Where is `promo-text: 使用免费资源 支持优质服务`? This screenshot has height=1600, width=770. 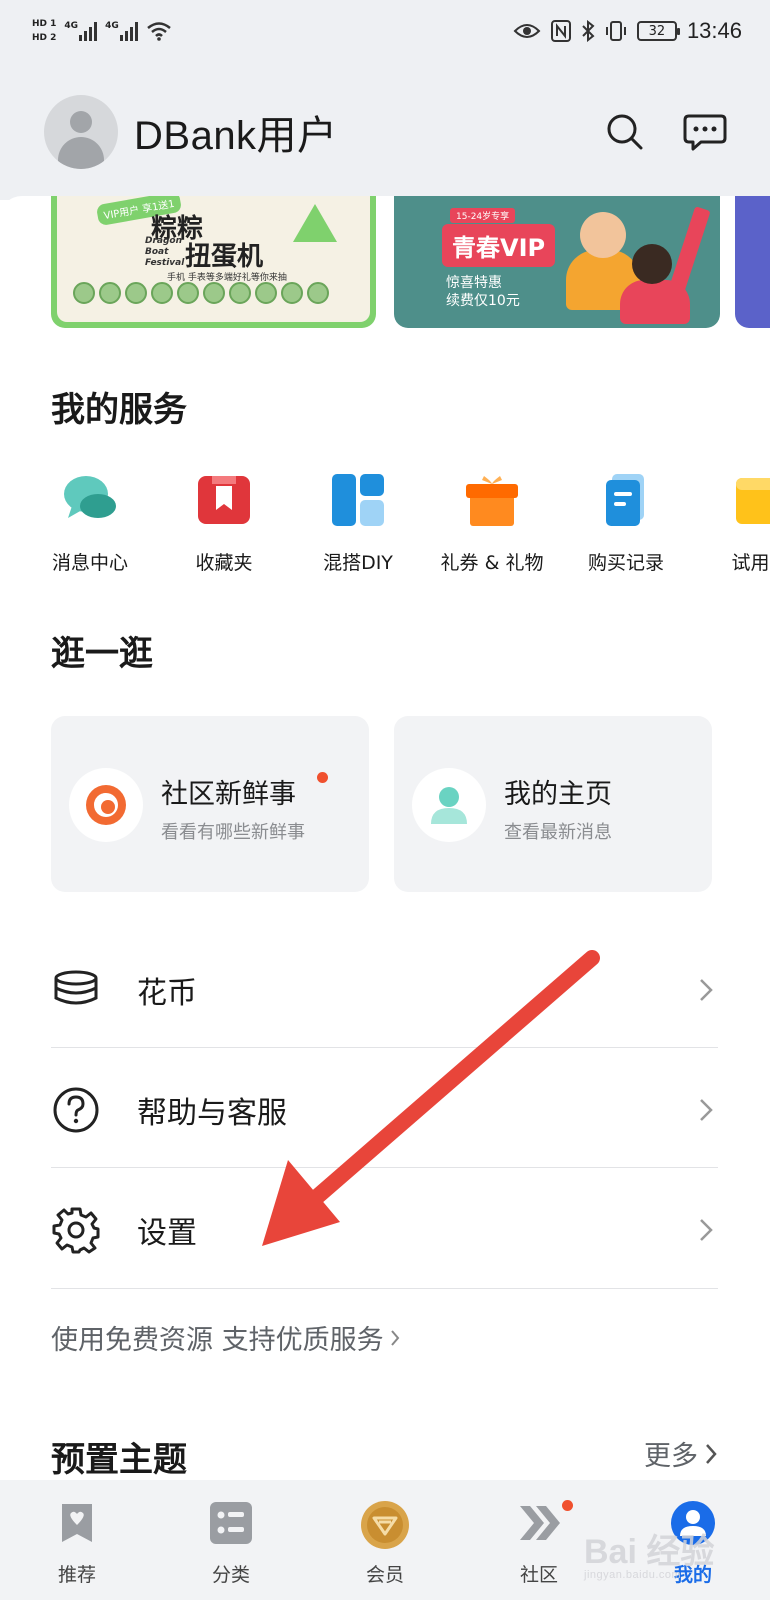 promo-text: 使用免费资源 支持优质服务 is located at coordinates (217, 1340).